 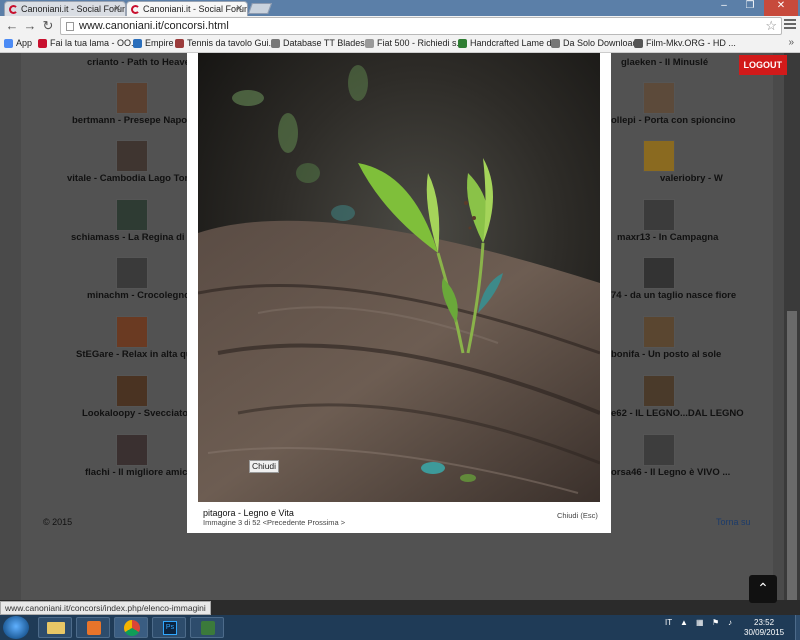 I want to click on gallery-item-caption: valeriobry - W, so click(x=691, y=178).